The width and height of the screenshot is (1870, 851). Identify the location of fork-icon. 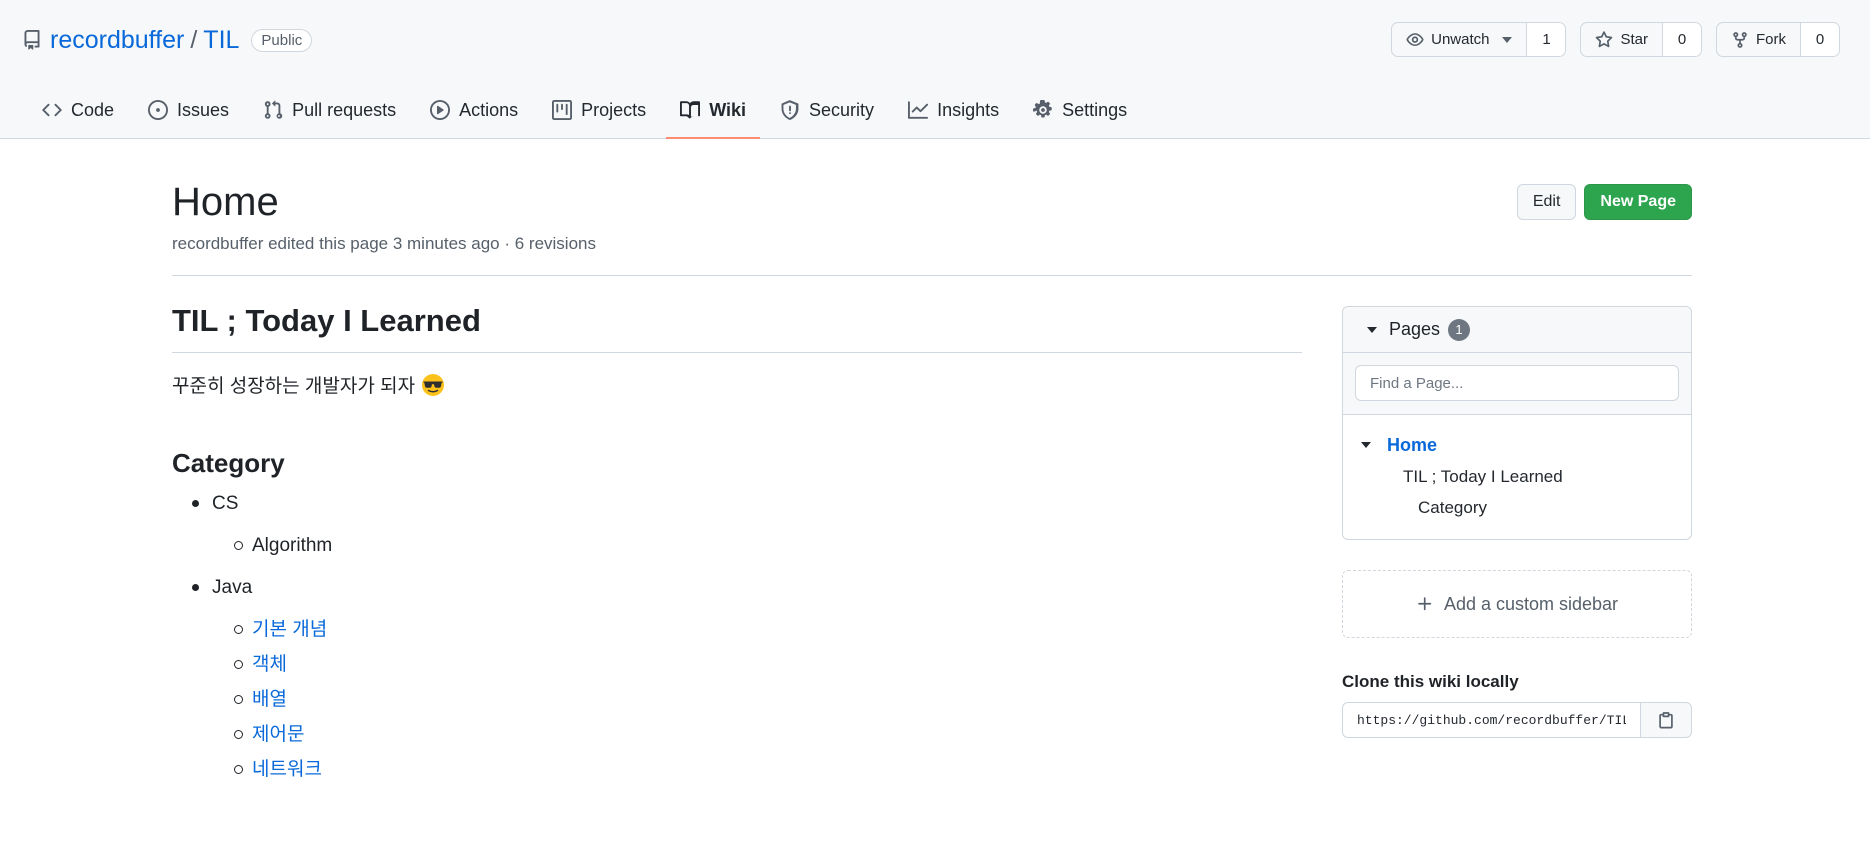
(1740, 40).